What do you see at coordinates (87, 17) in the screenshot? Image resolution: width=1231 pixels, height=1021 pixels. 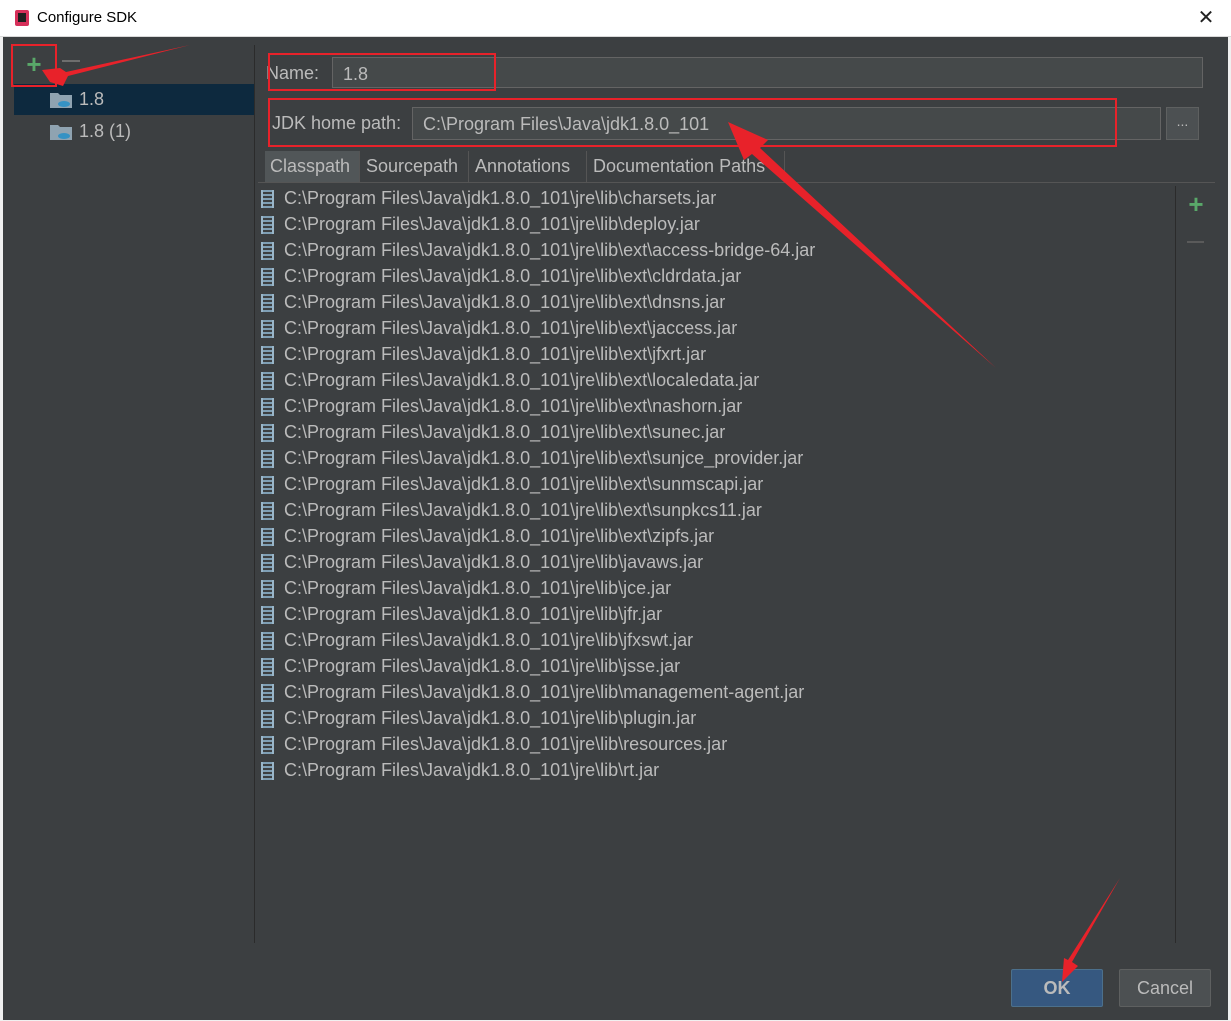 I see `window-title: Configure SDK` at bounding box center [87, 17].